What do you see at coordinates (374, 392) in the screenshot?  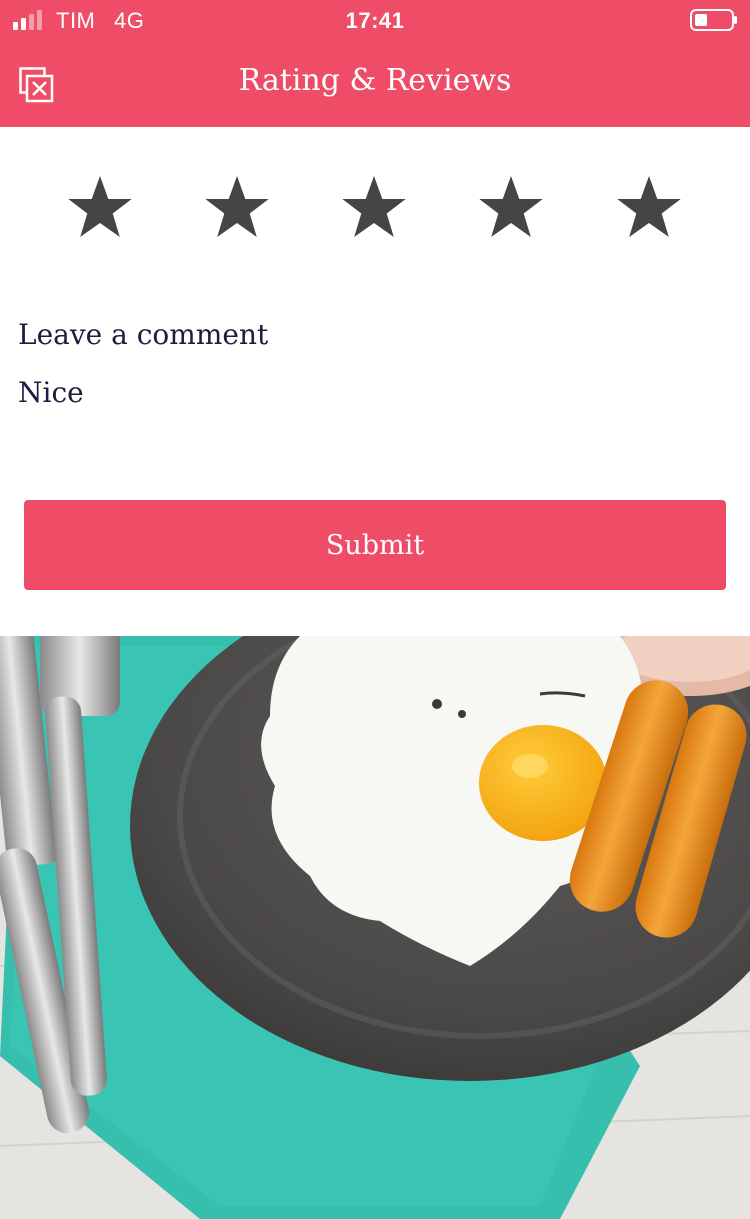 I see `comment-field` at bounding box center [374, 392].